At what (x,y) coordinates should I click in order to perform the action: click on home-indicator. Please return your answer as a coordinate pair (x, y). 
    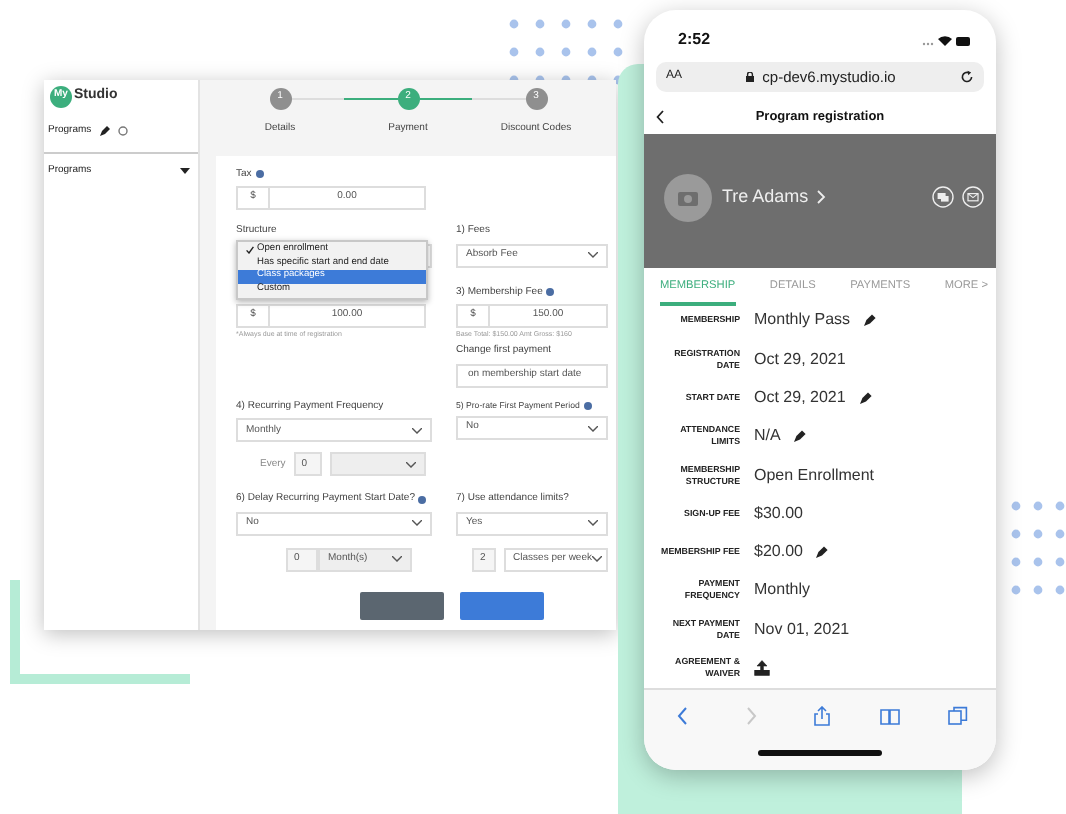
    Looking at the image, I should click on (820, 753).